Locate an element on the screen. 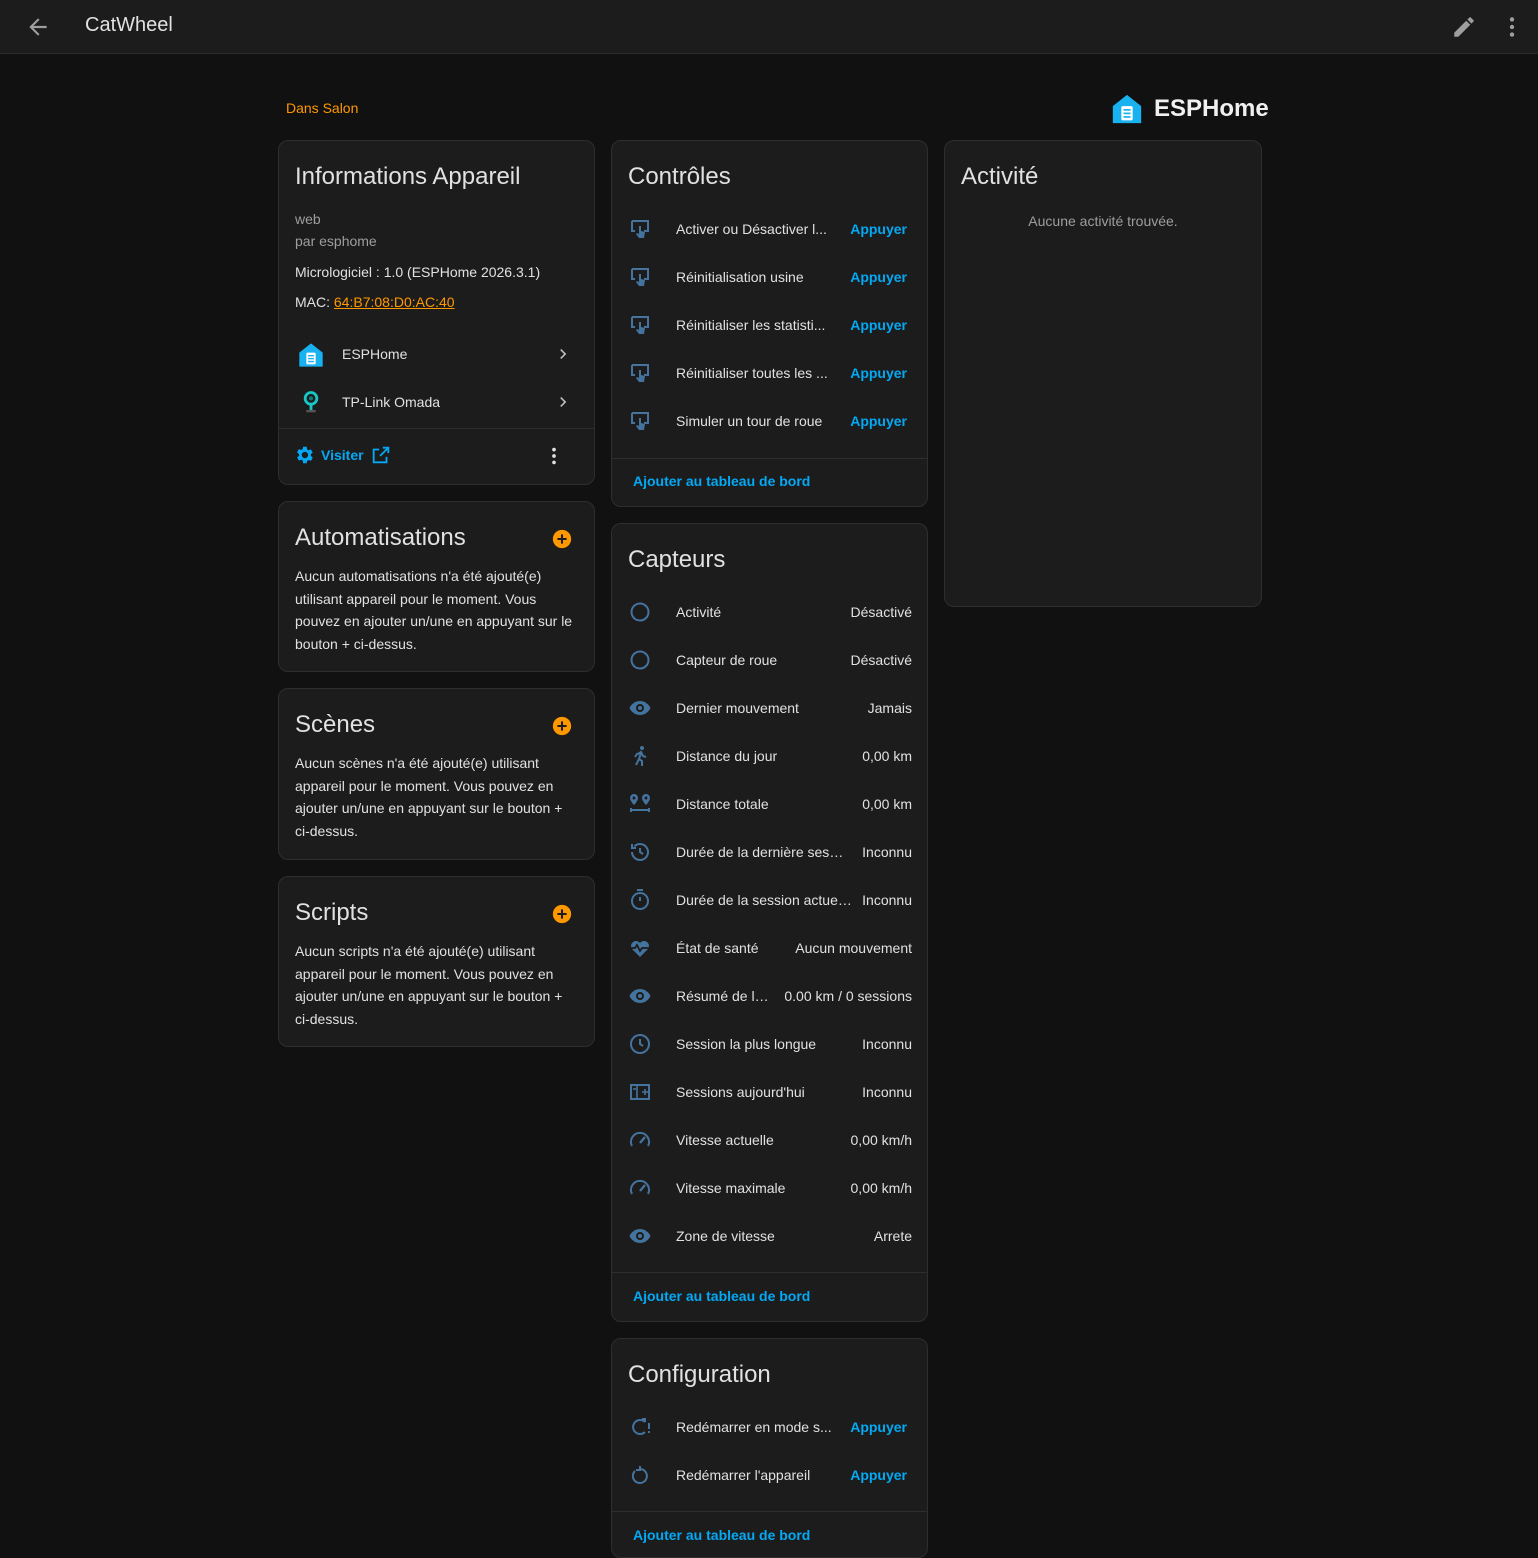  clock-icon is located at coordinates (640, 1044).